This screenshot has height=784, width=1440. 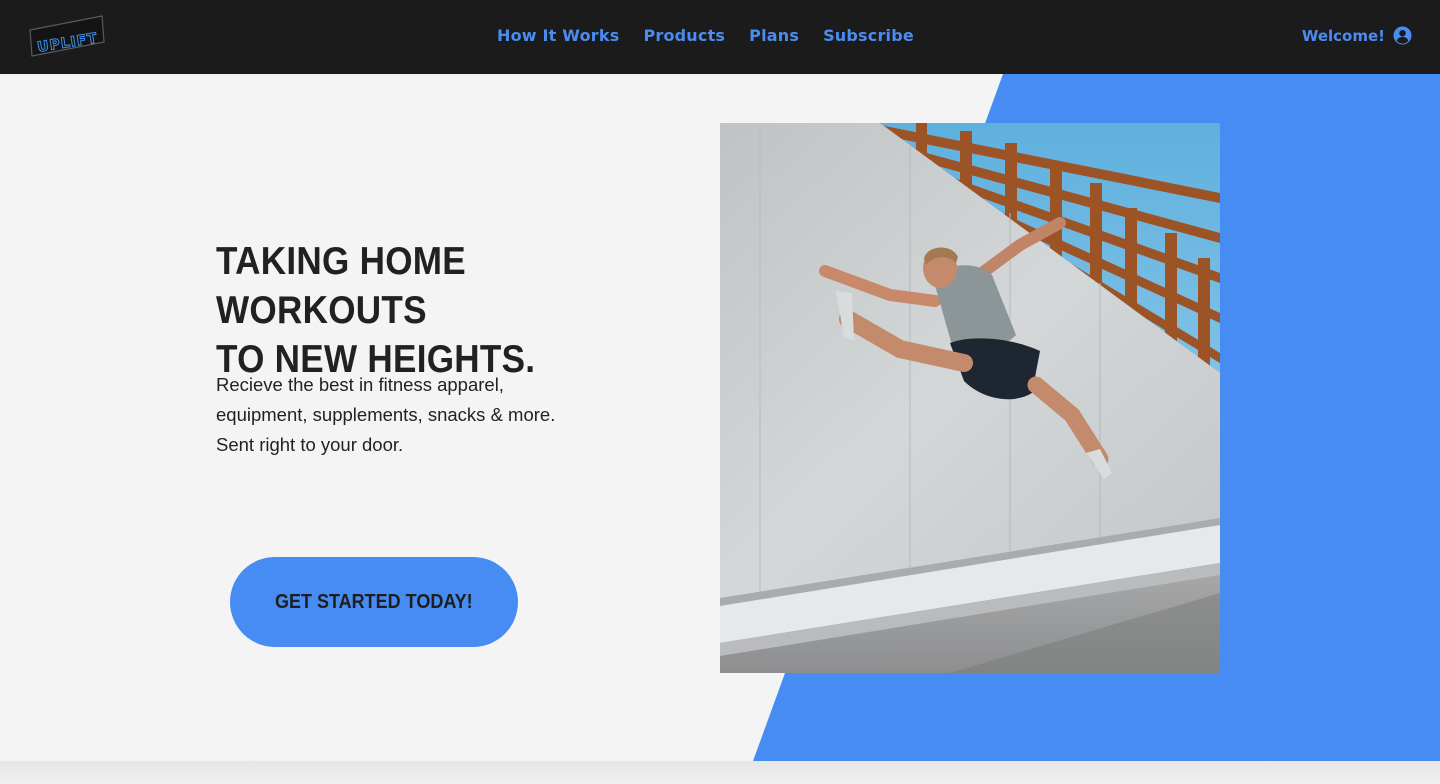 I want to click on nav-plans: Plans, so click(x=774, y=35).